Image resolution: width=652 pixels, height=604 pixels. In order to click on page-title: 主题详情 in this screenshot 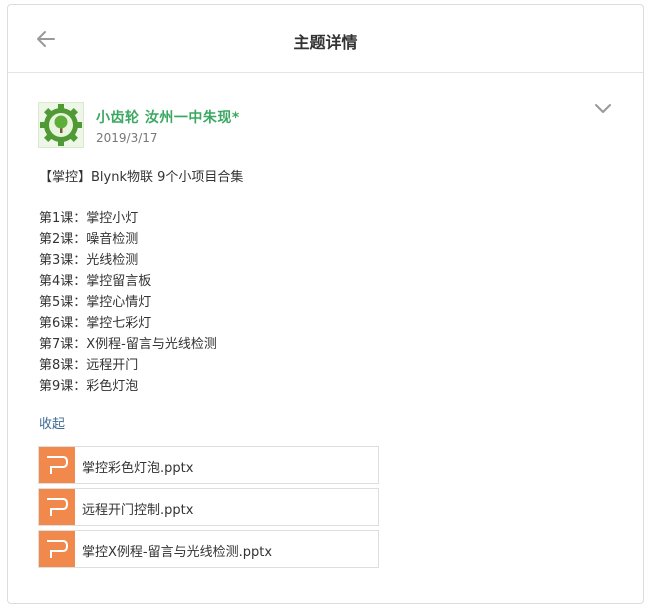, I will do `click(325, 42)`.